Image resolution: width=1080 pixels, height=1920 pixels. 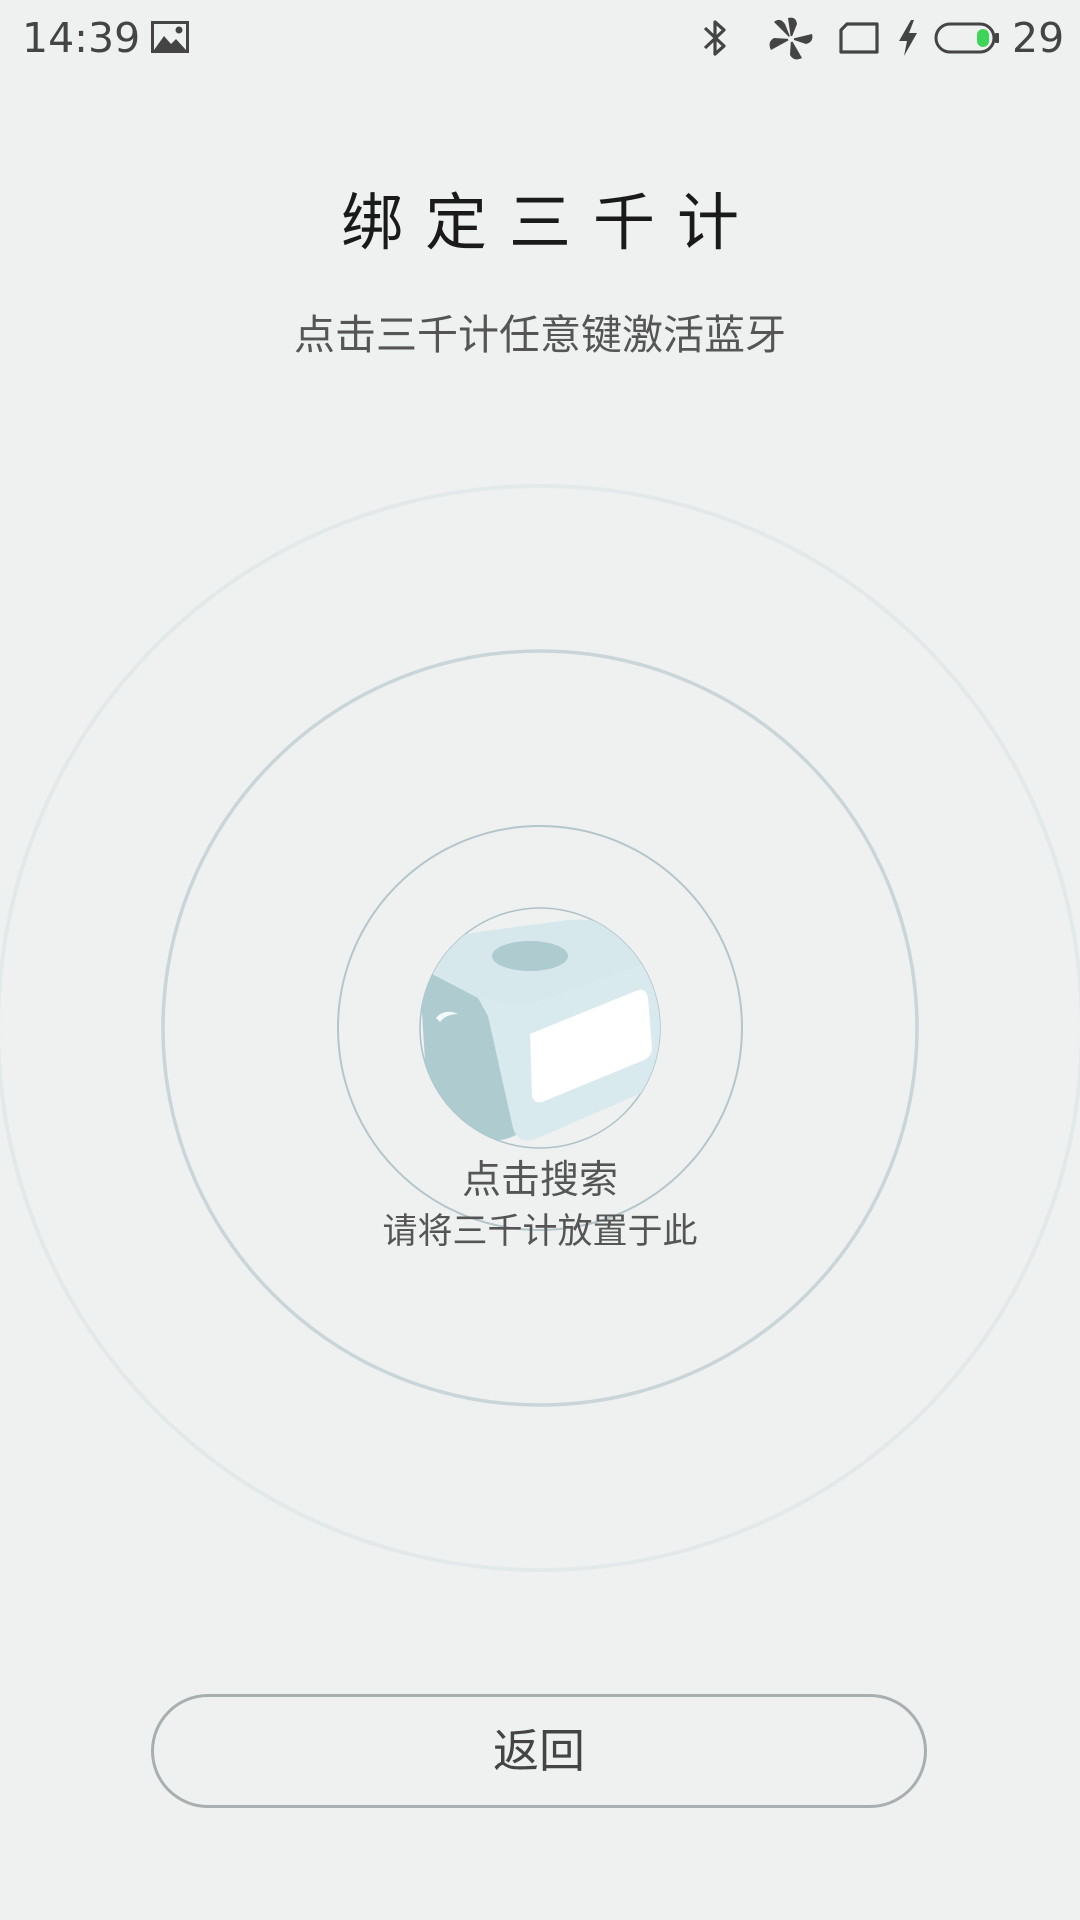 What do you see at coordinates (540, 1232) in the screenshot?
I see `place-device-hint: 请将三千计放置于此` at bounding box center [540, 1232].